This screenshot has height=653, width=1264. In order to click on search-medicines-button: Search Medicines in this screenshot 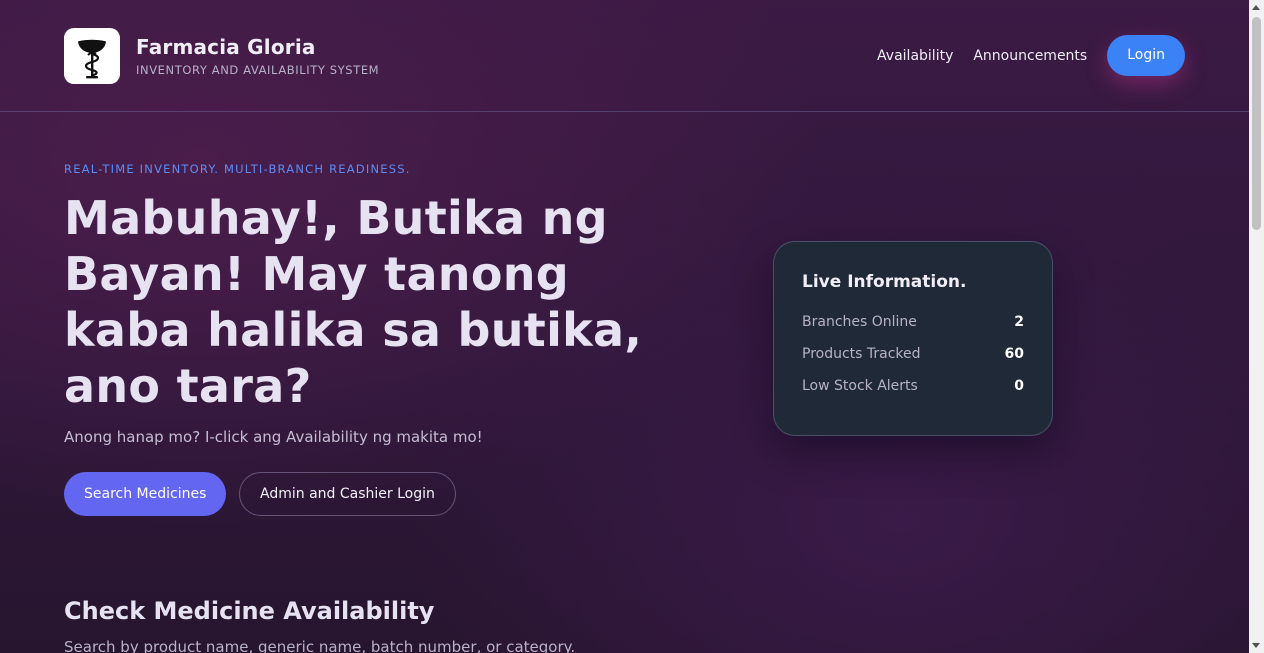, I will do `click(145, 494)`.